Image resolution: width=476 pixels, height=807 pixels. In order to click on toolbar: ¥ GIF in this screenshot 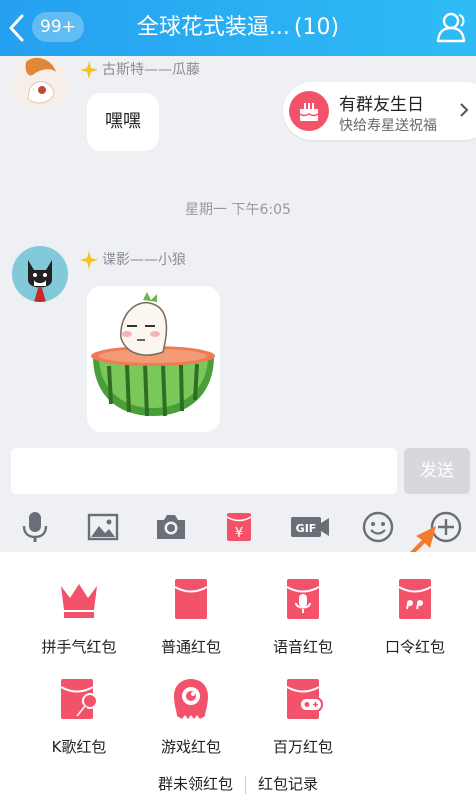, I will do `click(238, 528)`.